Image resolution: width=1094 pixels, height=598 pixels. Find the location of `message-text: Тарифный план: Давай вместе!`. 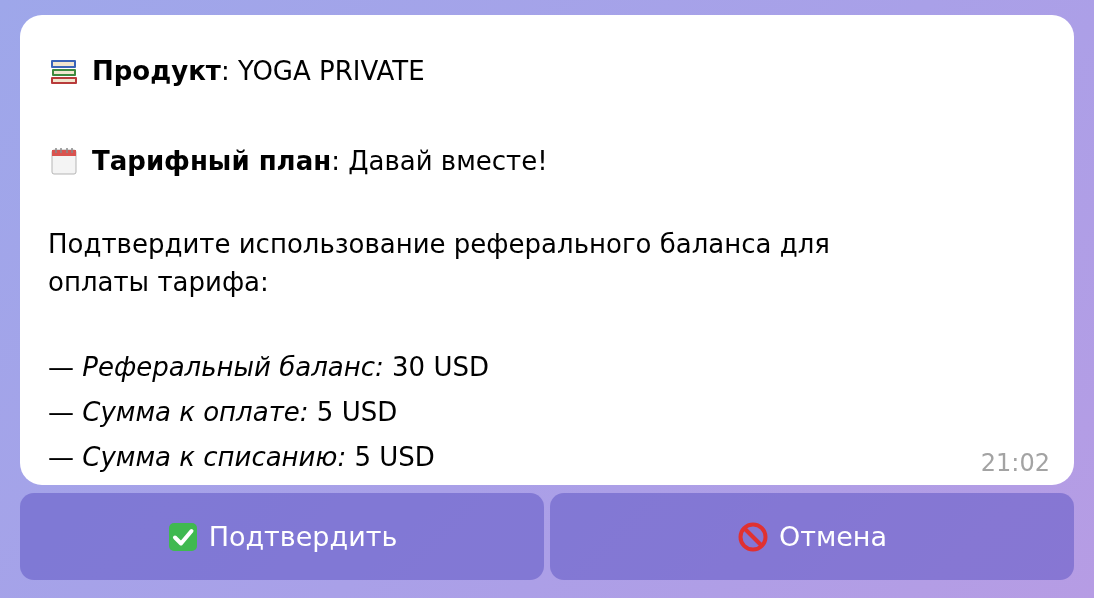

message-text: Тарифный план: Давай вместе! is located at coordinates (320, 161).